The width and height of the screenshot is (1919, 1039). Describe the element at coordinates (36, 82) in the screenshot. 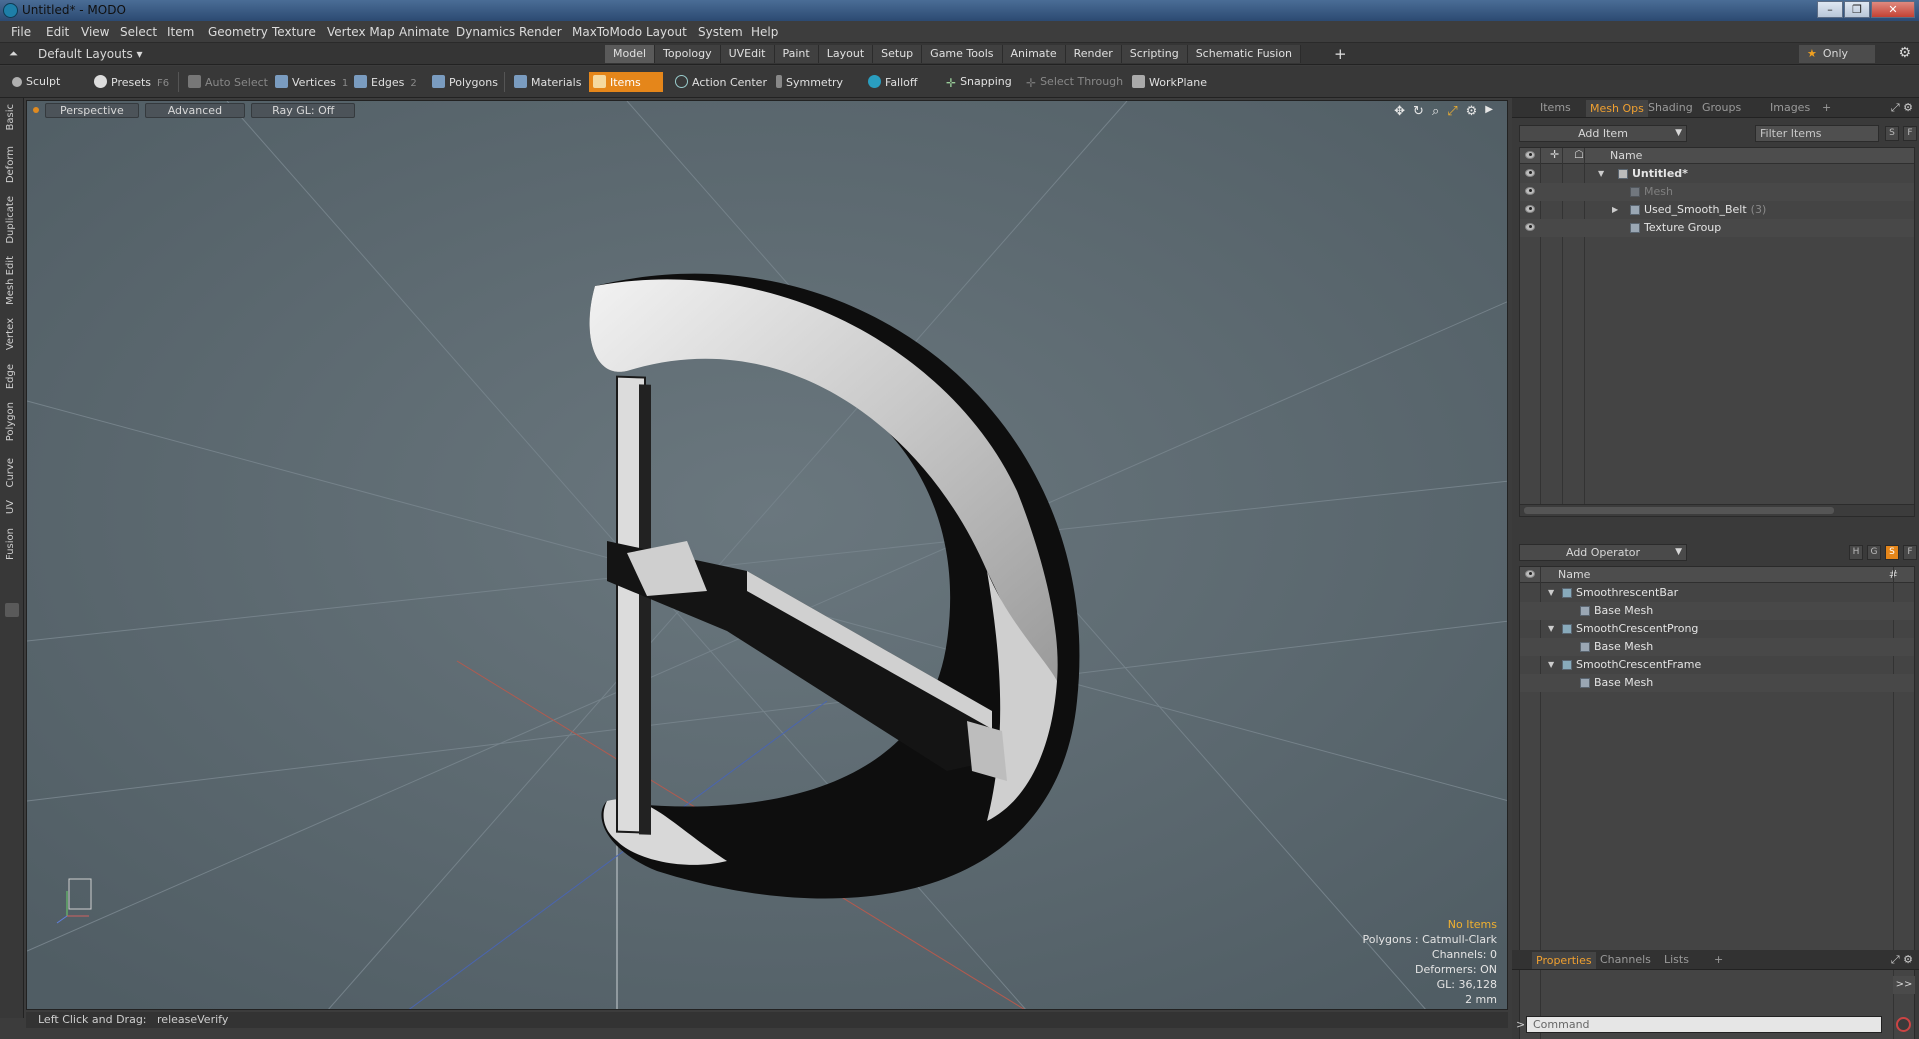

I see `sculpt-button: Sculpt` at that location.